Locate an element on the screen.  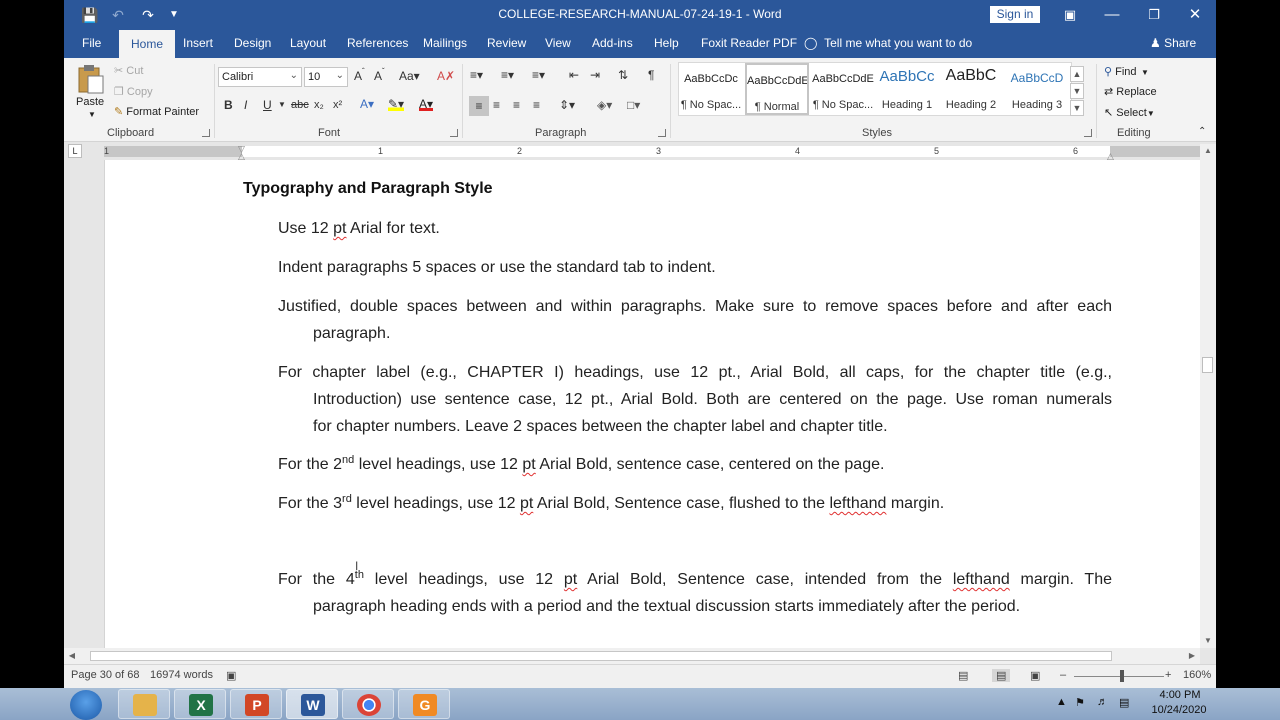
clock-date: 10/24/2020 is located at coordinates (1179, 710).